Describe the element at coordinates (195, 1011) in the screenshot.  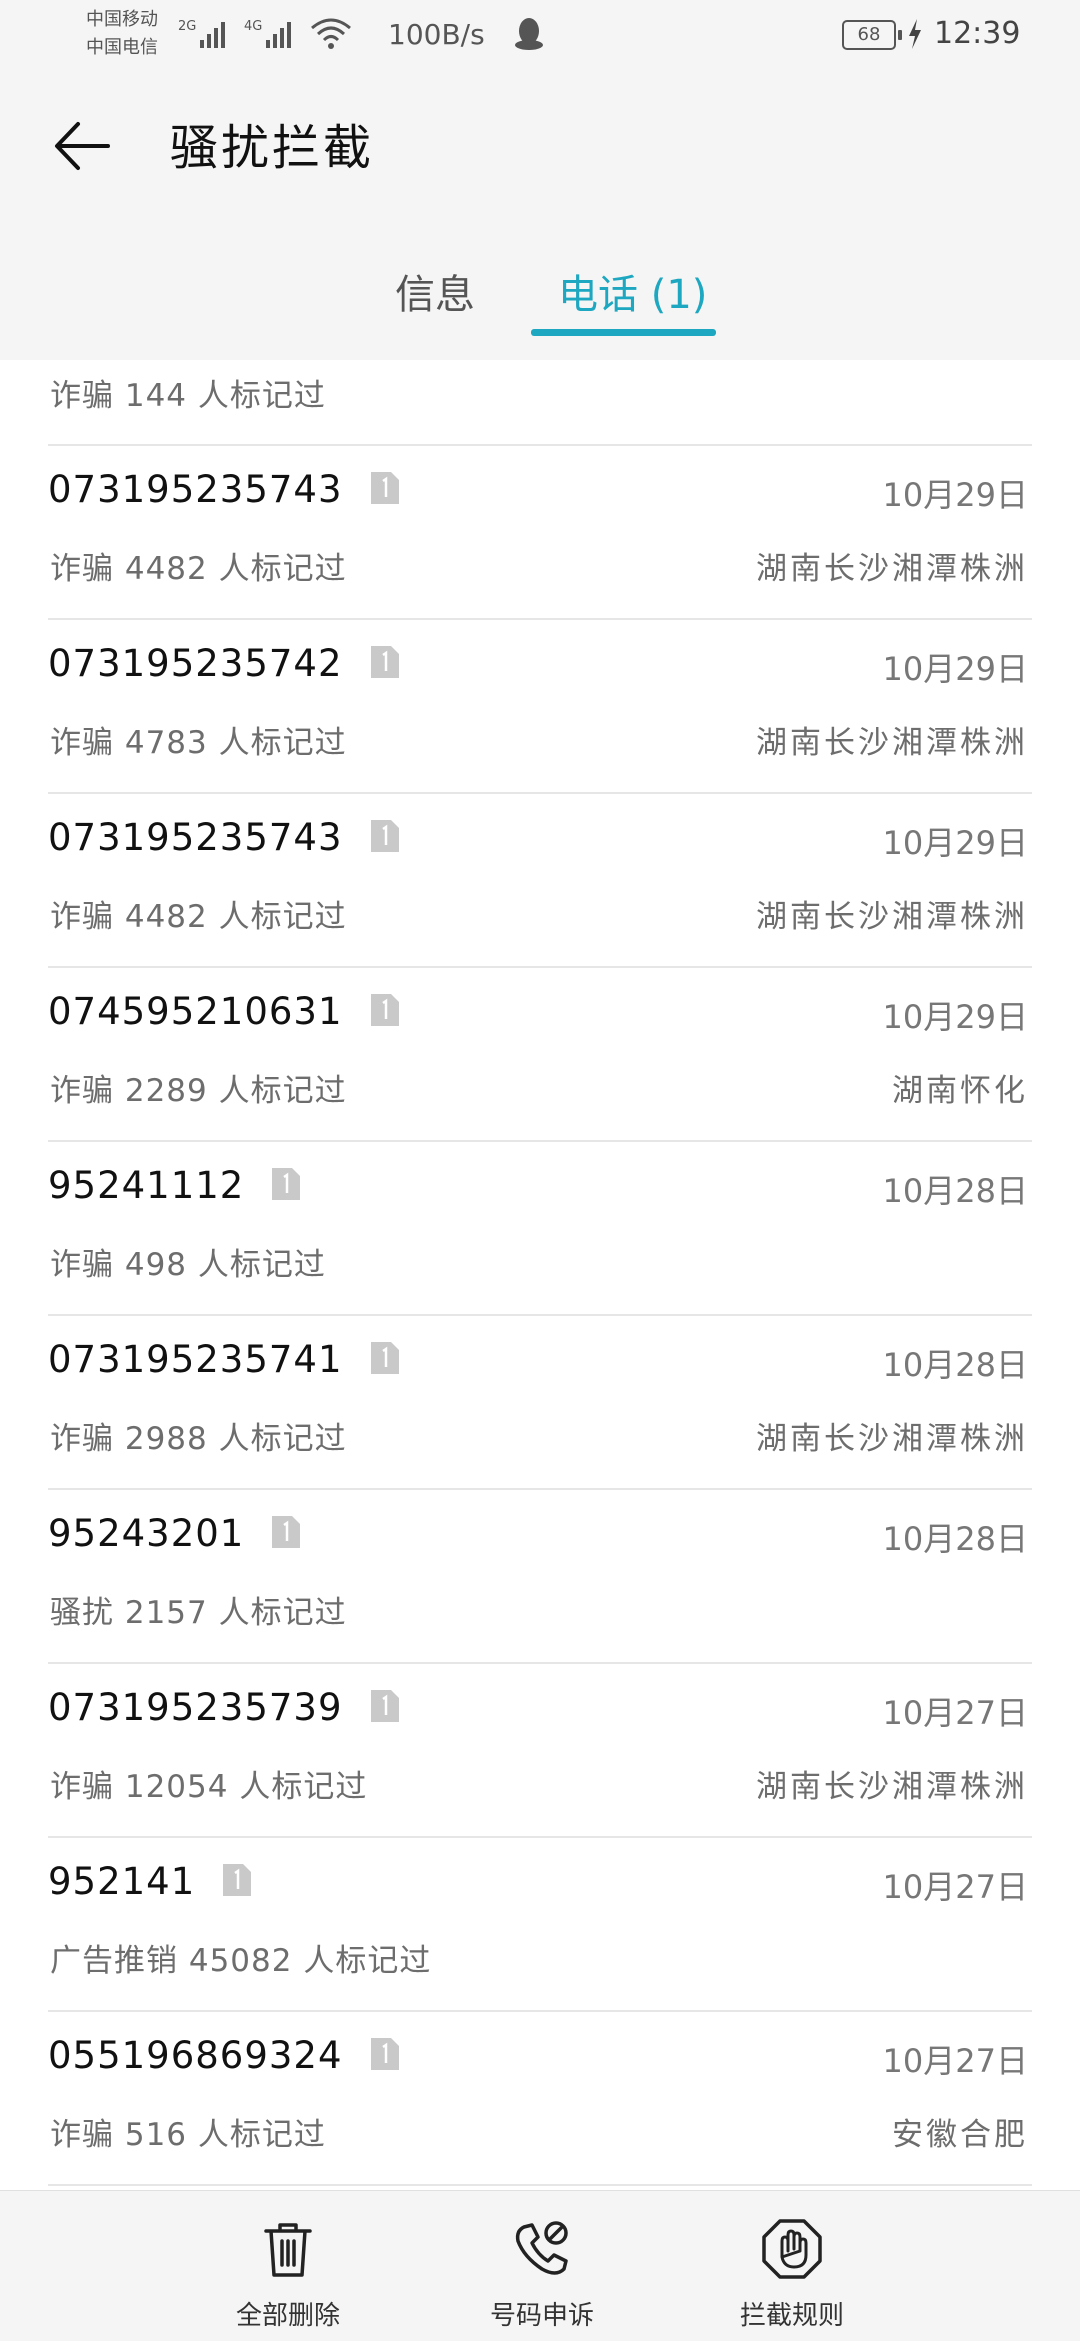
I see `phone-number-text: 074595210631` at that location.